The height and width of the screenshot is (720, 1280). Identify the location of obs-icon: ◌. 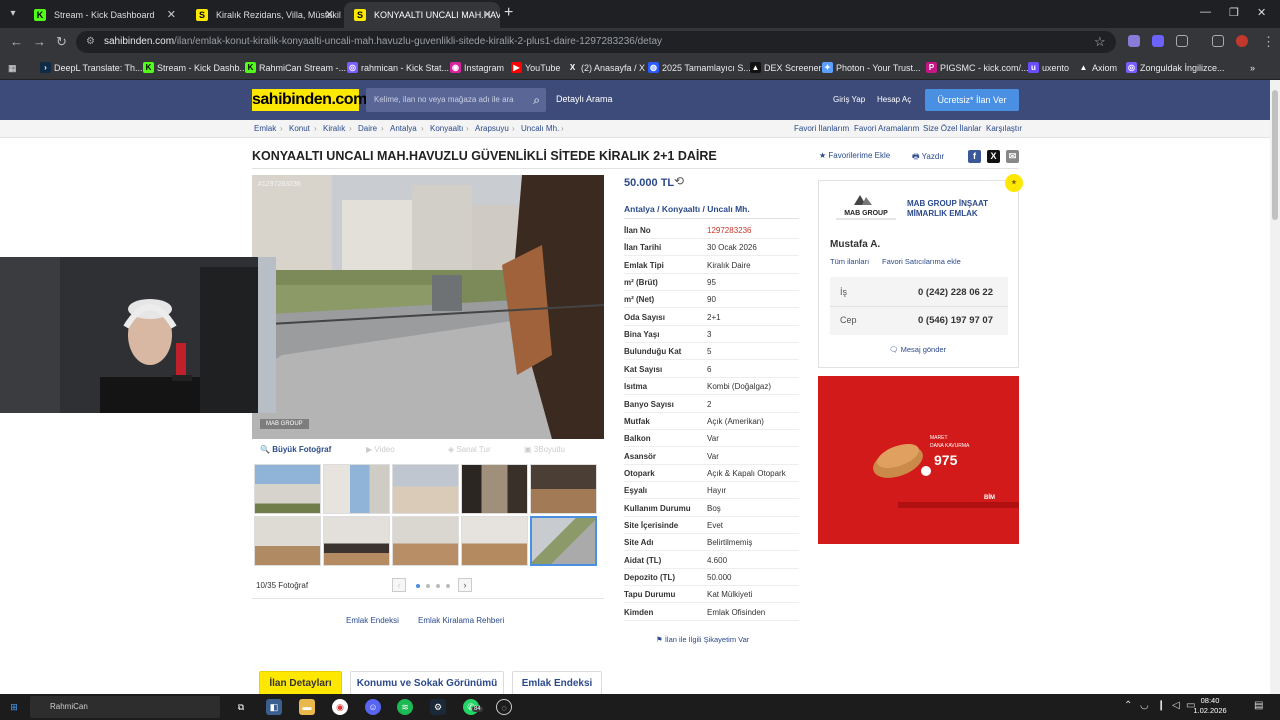
(504, 707).